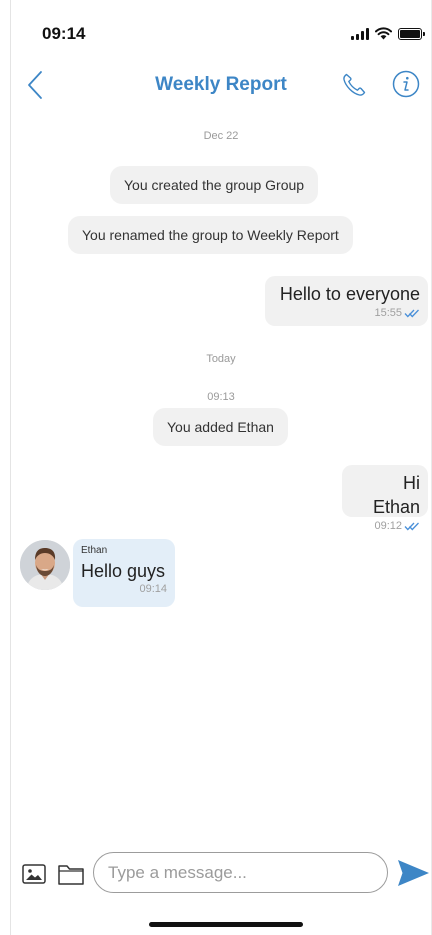 Image resolution: width=432 pixels, height=935 pixels. What do you see at coordinates (388, 313) in the screenshot?
I see `message-time: 15:55` at bounding box center [388, 313].